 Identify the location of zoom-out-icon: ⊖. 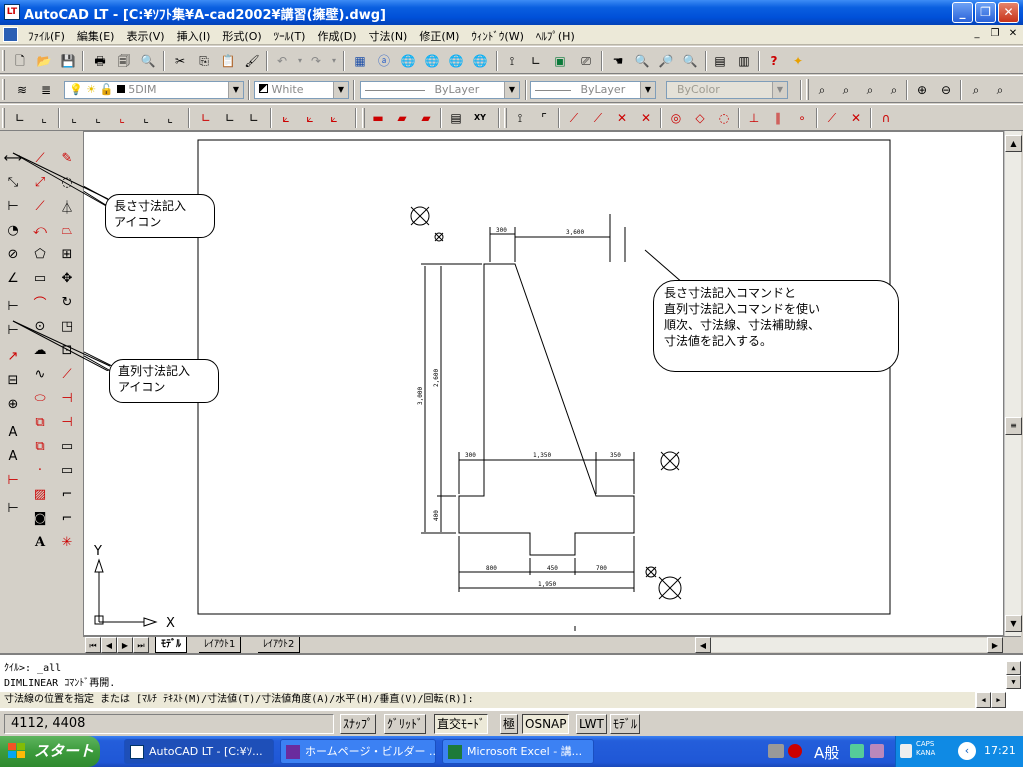
(946, 90).